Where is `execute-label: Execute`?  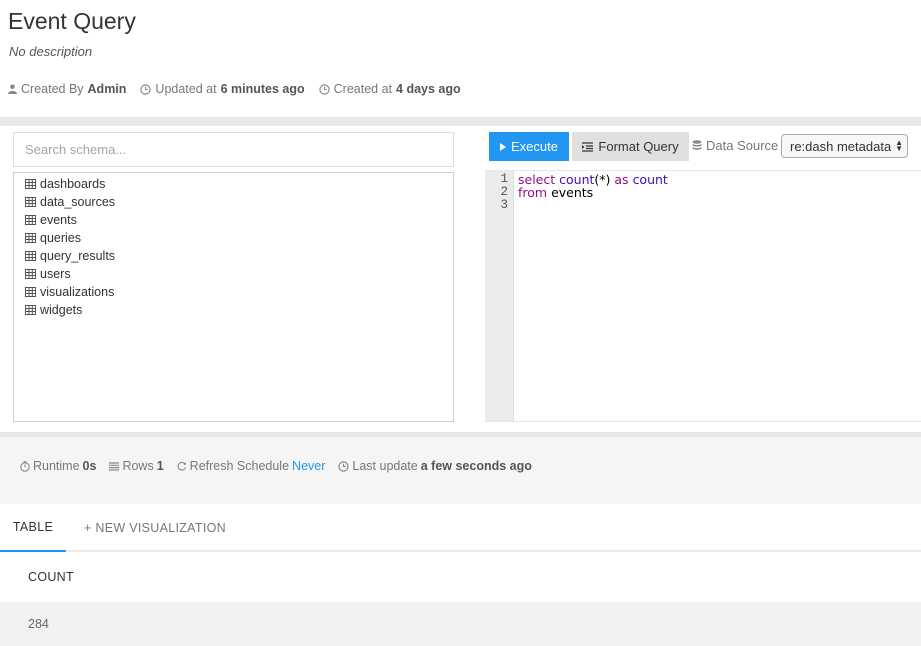
execute-label: Execute is located at coordinates (534, 146).